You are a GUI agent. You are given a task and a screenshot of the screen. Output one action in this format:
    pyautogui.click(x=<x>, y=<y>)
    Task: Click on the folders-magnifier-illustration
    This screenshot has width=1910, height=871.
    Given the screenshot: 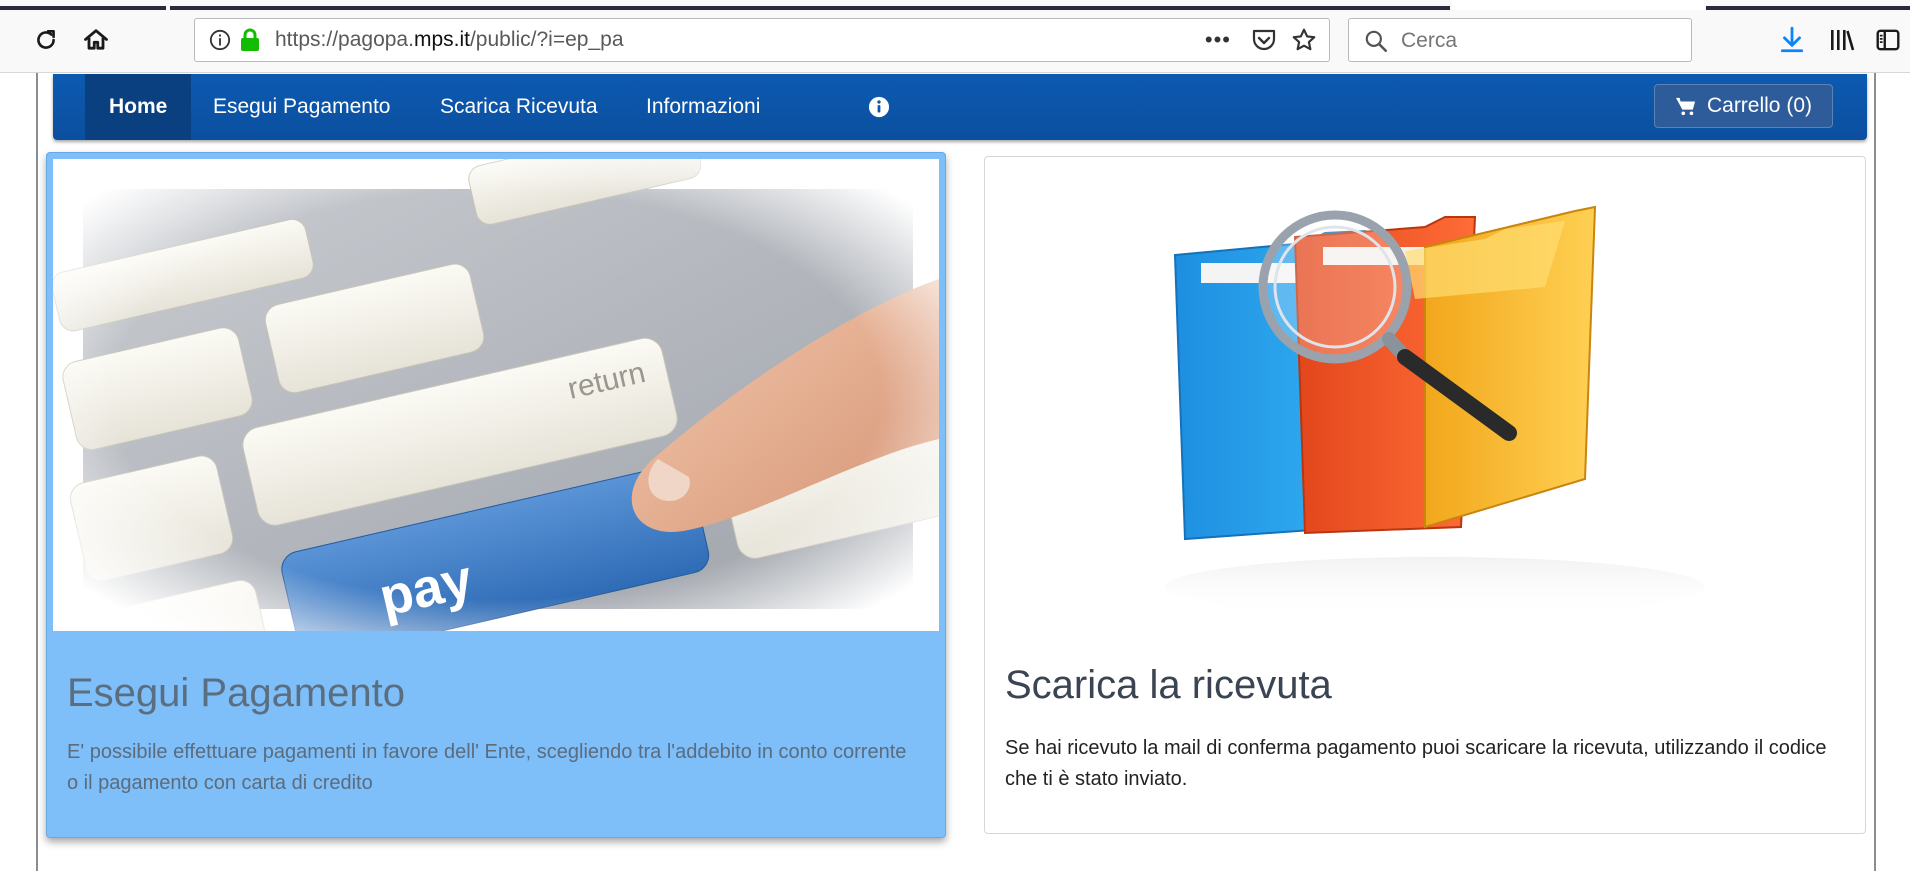 What is the action you would take?
    pyautogui.click(x=1435, y=411)
    